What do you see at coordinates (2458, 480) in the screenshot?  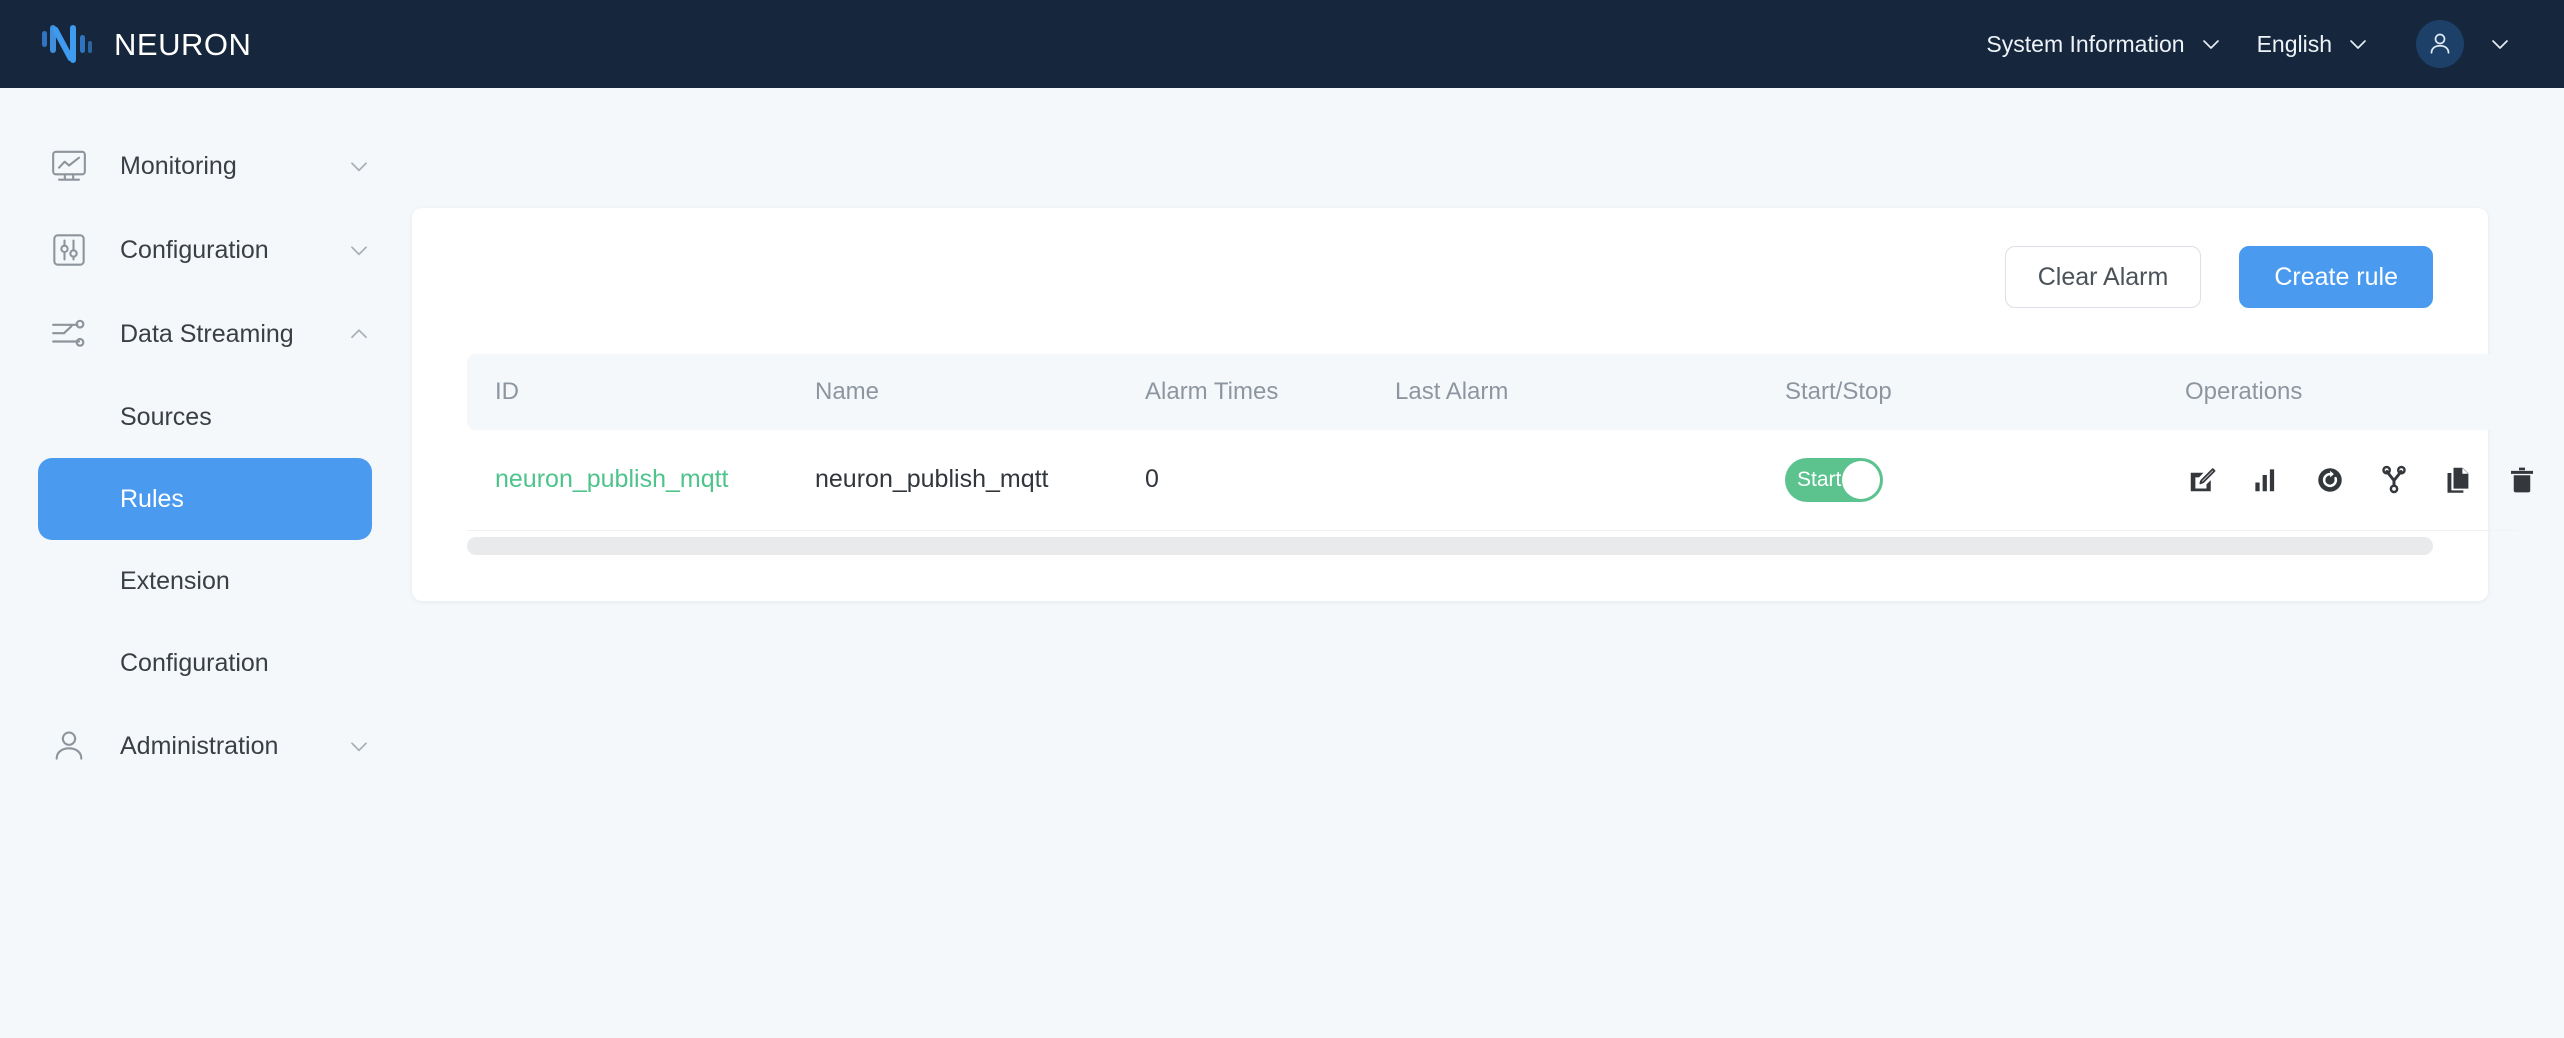 I see `copy-document-icon` at bounding box center [2458, 480].